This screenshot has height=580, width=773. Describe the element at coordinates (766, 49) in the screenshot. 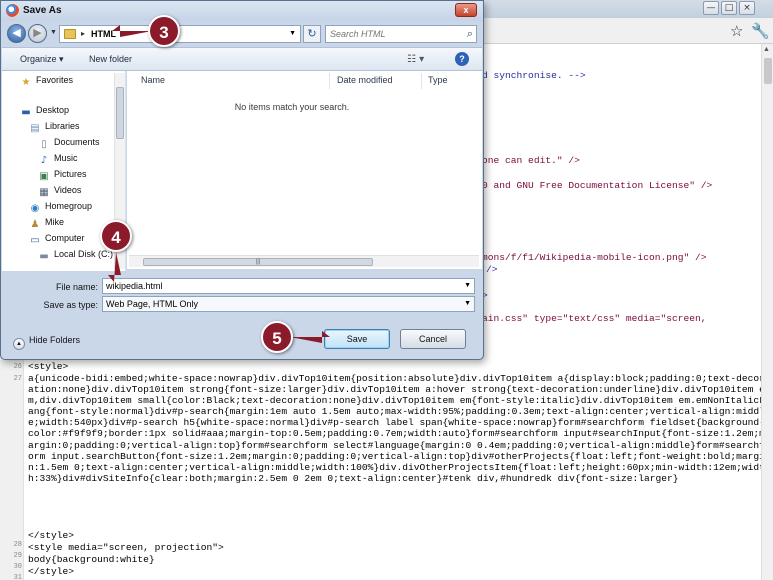

I see `scroll-up-icon: ▲` at that location.